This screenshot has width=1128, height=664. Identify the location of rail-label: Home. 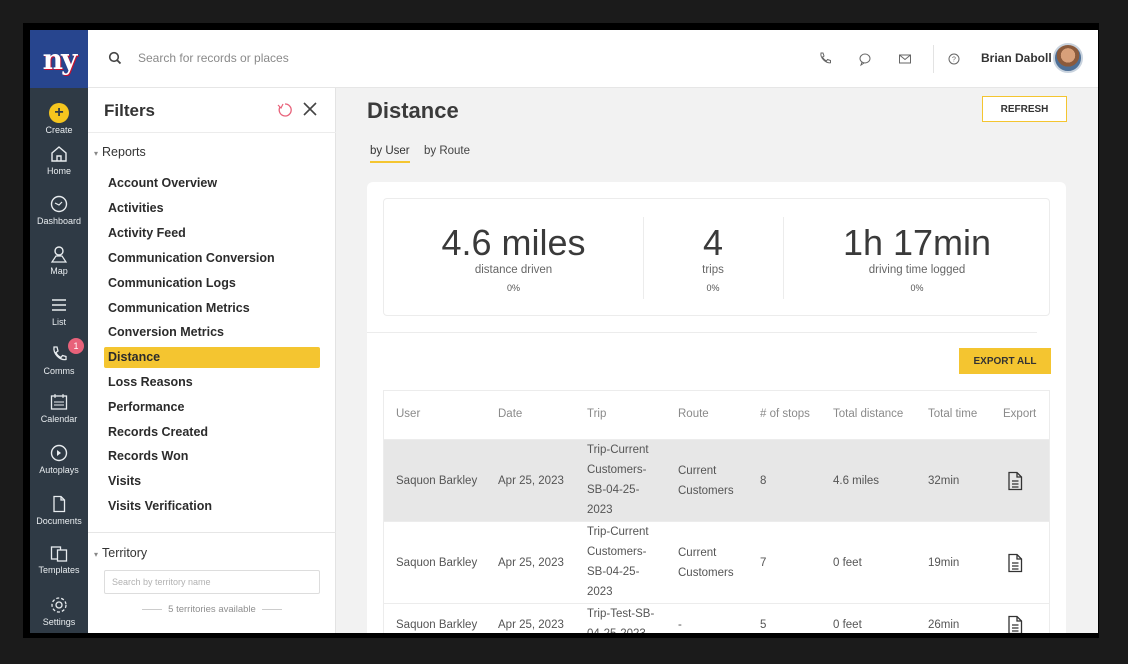
(58, 171).